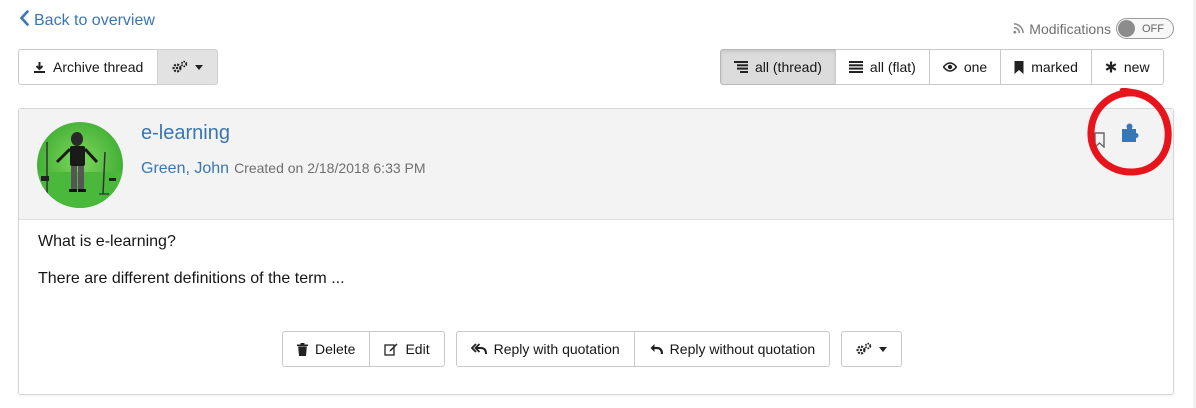  I want to click on view-new-label: new, so click(1136, 67).